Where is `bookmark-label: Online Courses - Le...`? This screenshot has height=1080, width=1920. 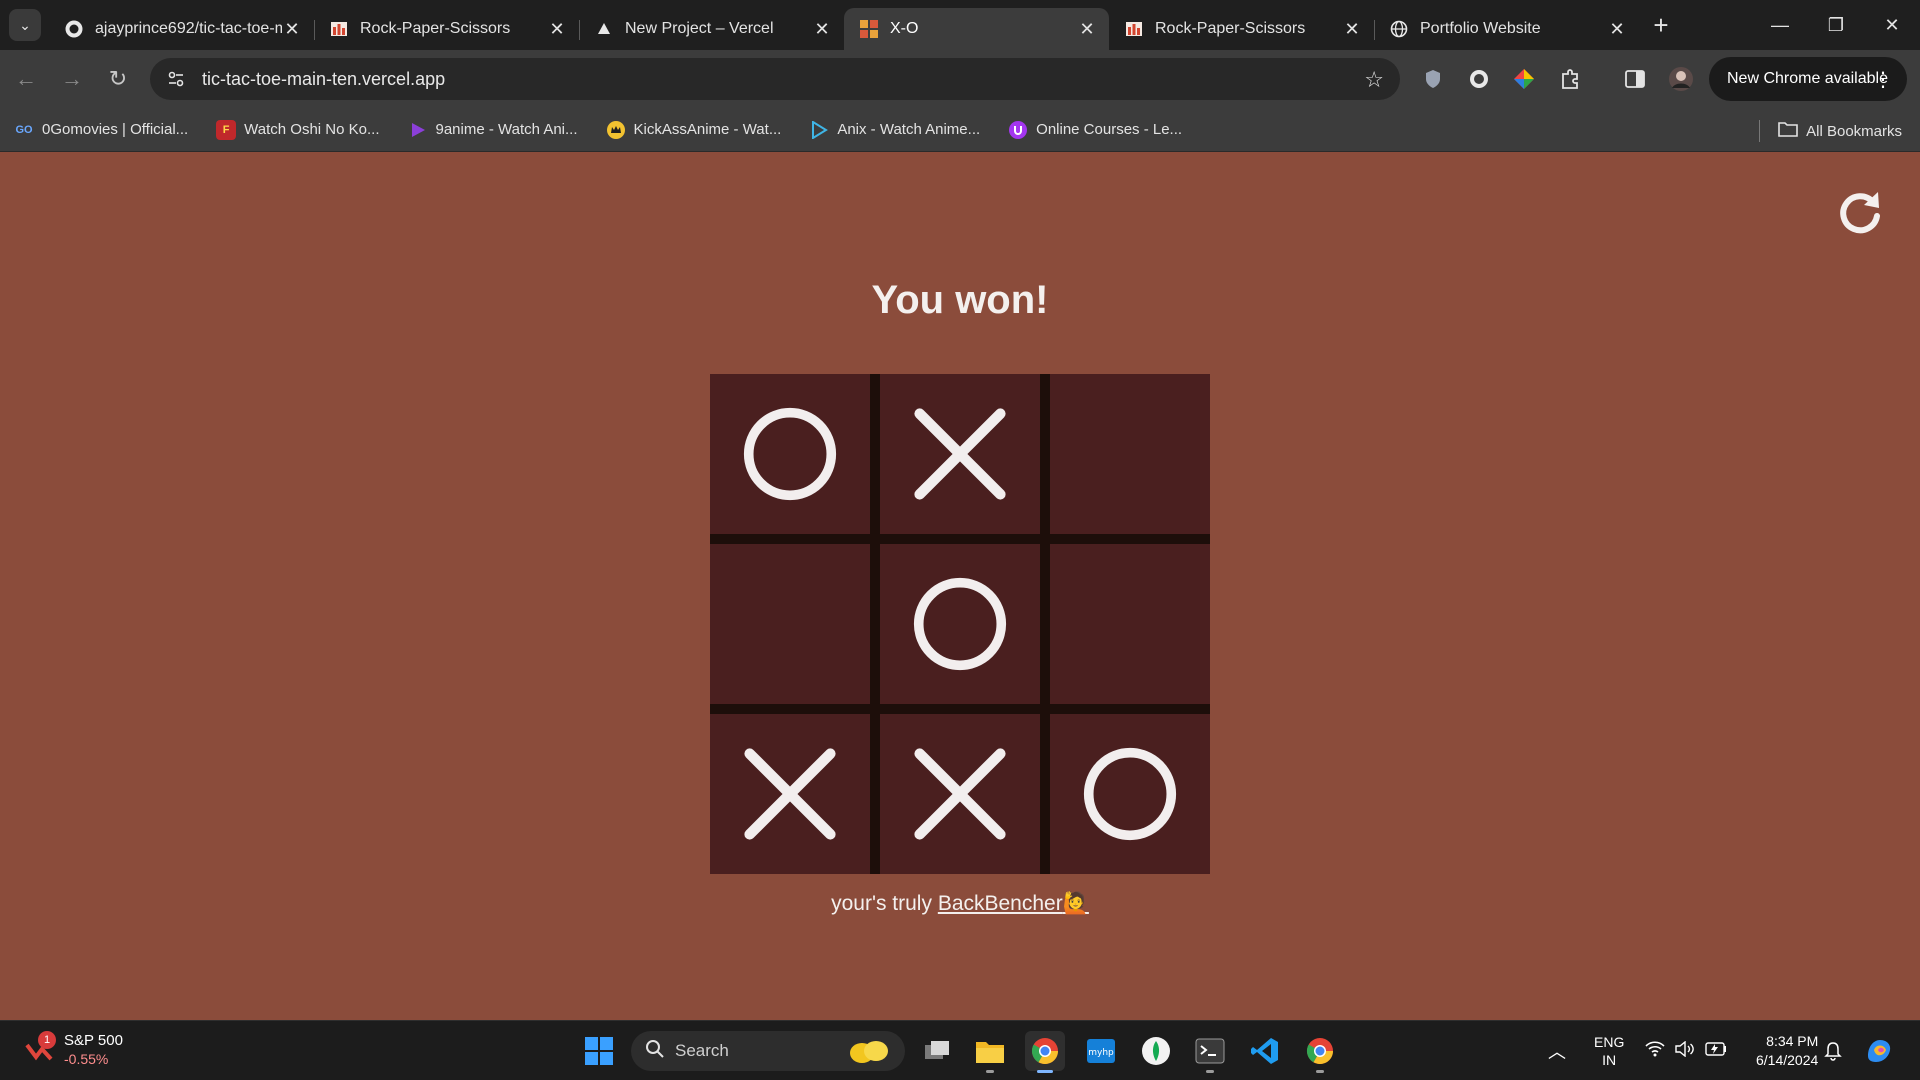
bookmark-label: Online Courses - Le... is located at coordinates (1109, 129).